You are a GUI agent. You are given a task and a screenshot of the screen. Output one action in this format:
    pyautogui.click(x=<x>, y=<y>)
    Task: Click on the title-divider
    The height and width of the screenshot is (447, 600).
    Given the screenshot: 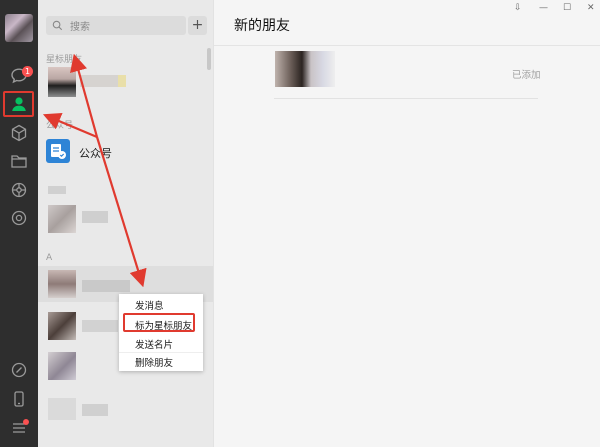 What is the action you would take?
    pyautogui.click(x=407, y=45)
    